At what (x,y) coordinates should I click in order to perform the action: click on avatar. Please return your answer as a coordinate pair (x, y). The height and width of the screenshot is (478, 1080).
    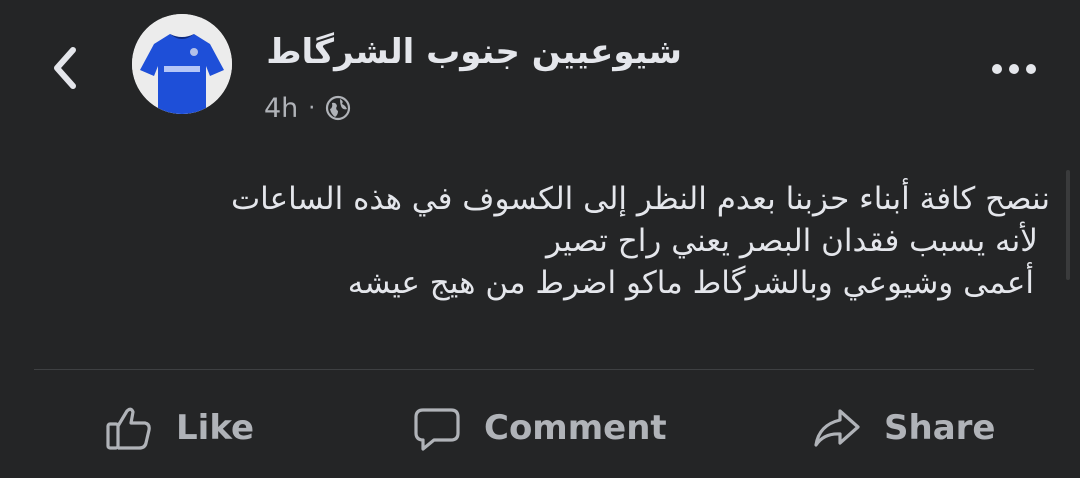
    Looking at the image, I should click on (182, 64).